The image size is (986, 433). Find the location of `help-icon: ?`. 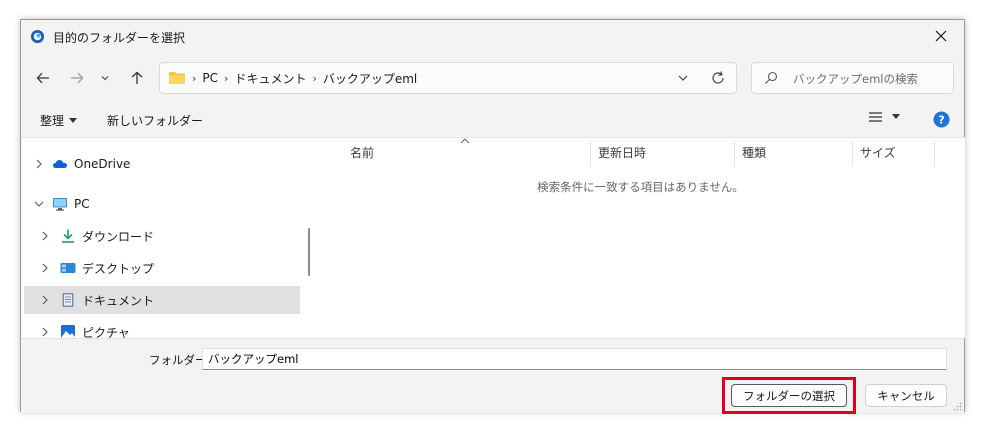

help-icon: ? is located at coordinates (941, 119).